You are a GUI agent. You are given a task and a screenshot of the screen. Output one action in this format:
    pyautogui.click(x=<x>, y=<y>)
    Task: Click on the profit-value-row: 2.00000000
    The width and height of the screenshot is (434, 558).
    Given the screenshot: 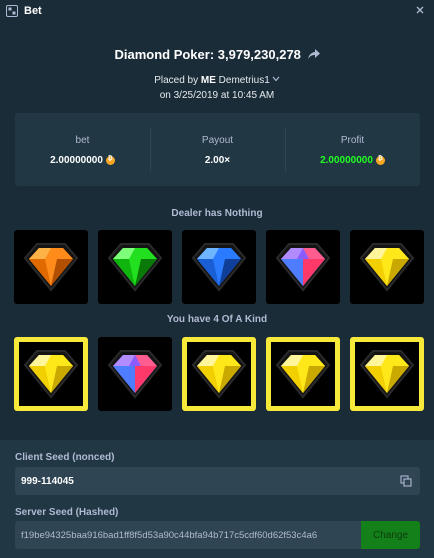 What is the action you would take?
    pyautogui.click(x=352, y=160)
    